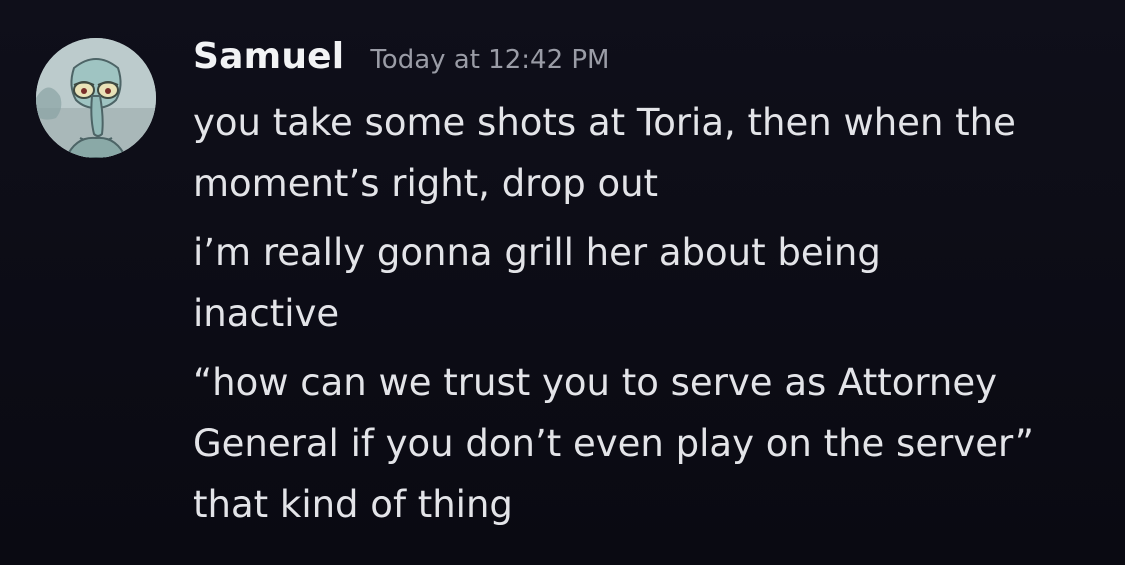  I want to click on squidward-avatar-icon, so click(96, 98).